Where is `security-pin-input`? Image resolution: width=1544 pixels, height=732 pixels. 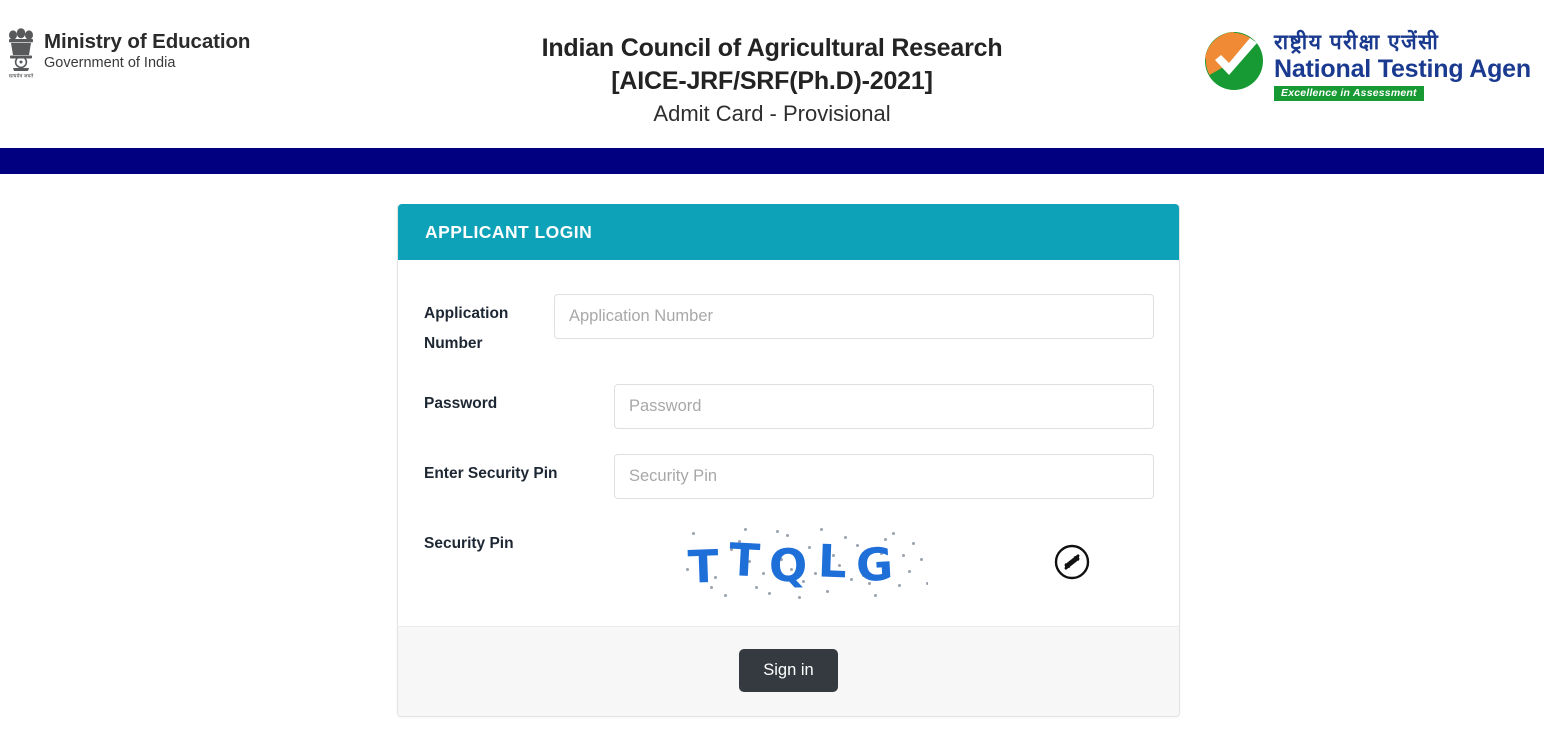 security-pin-input is located at coordinates (884, 477).